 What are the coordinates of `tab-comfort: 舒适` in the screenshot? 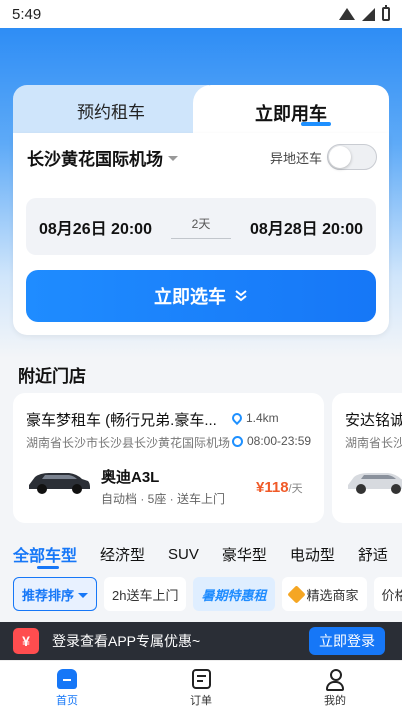 It's located at (373, 554).